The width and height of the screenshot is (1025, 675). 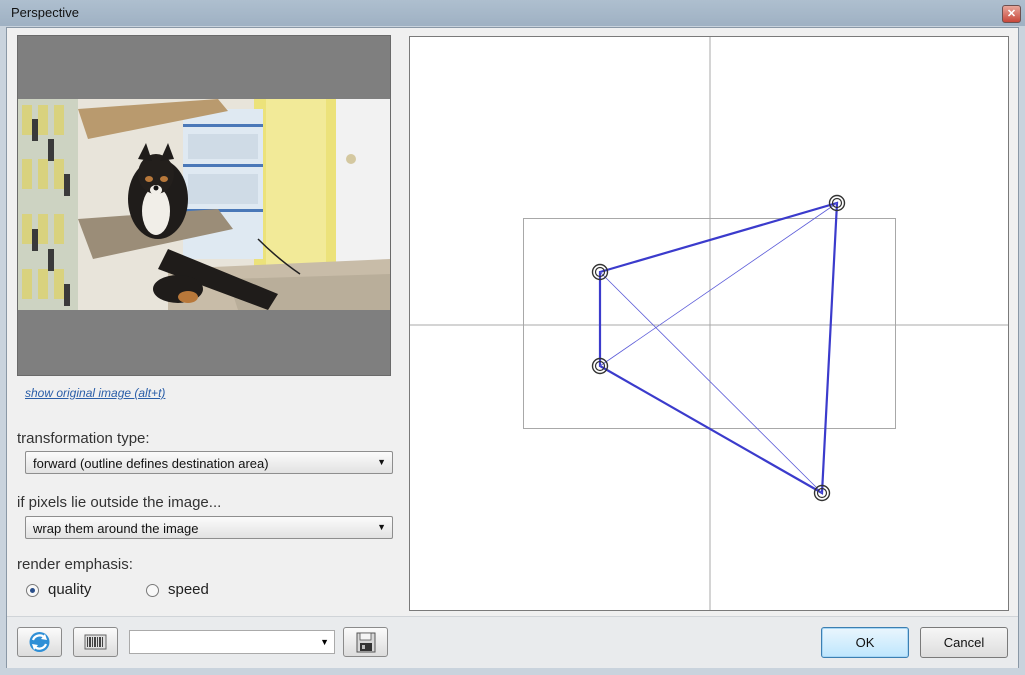 I want to click on command-bar: ▼ OK Cancel, so click(x=512, y=642).